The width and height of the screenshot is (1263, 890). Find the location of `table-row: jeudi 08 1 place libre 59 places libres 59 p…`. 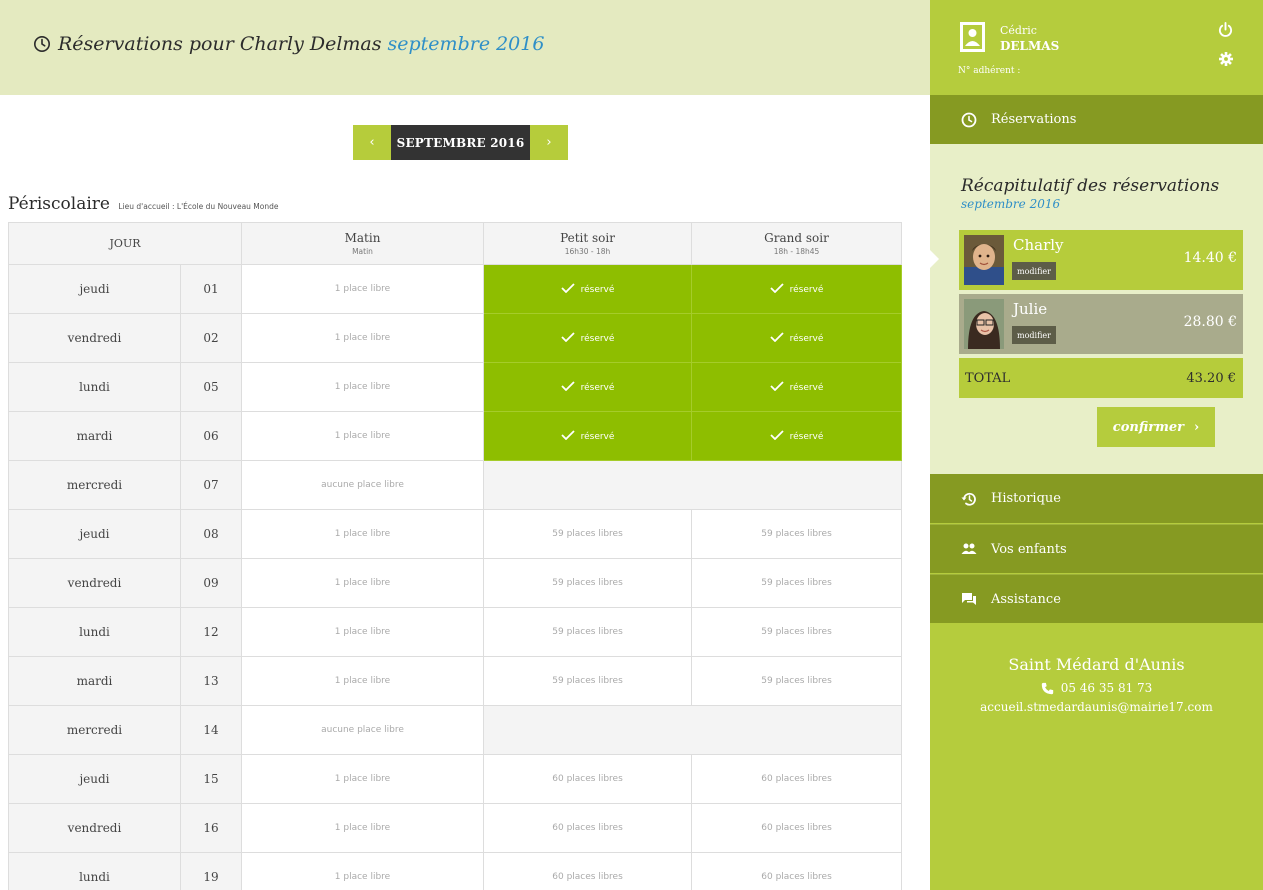

table-row: jeudi 08 1 place libre 59 places libres 59 p… is located at coordinates (455, 534).